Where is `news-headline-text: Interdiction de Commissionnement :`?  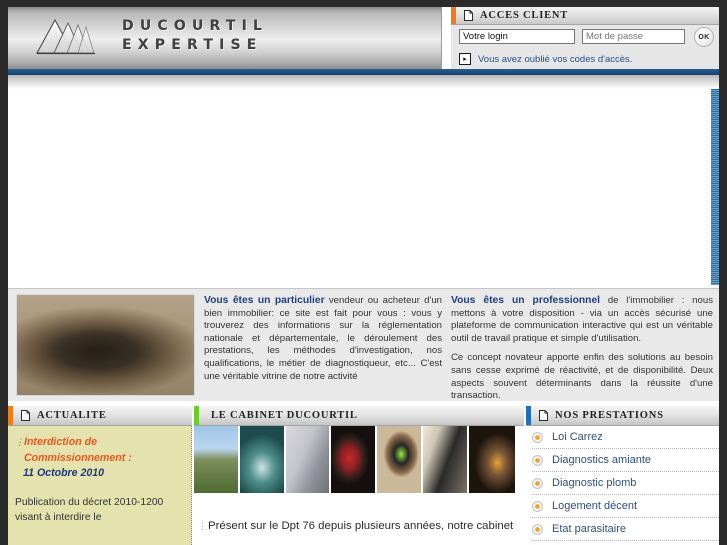
news-headline-text: Interdiction de Commissionnement : is located at coordinates (78, 450).